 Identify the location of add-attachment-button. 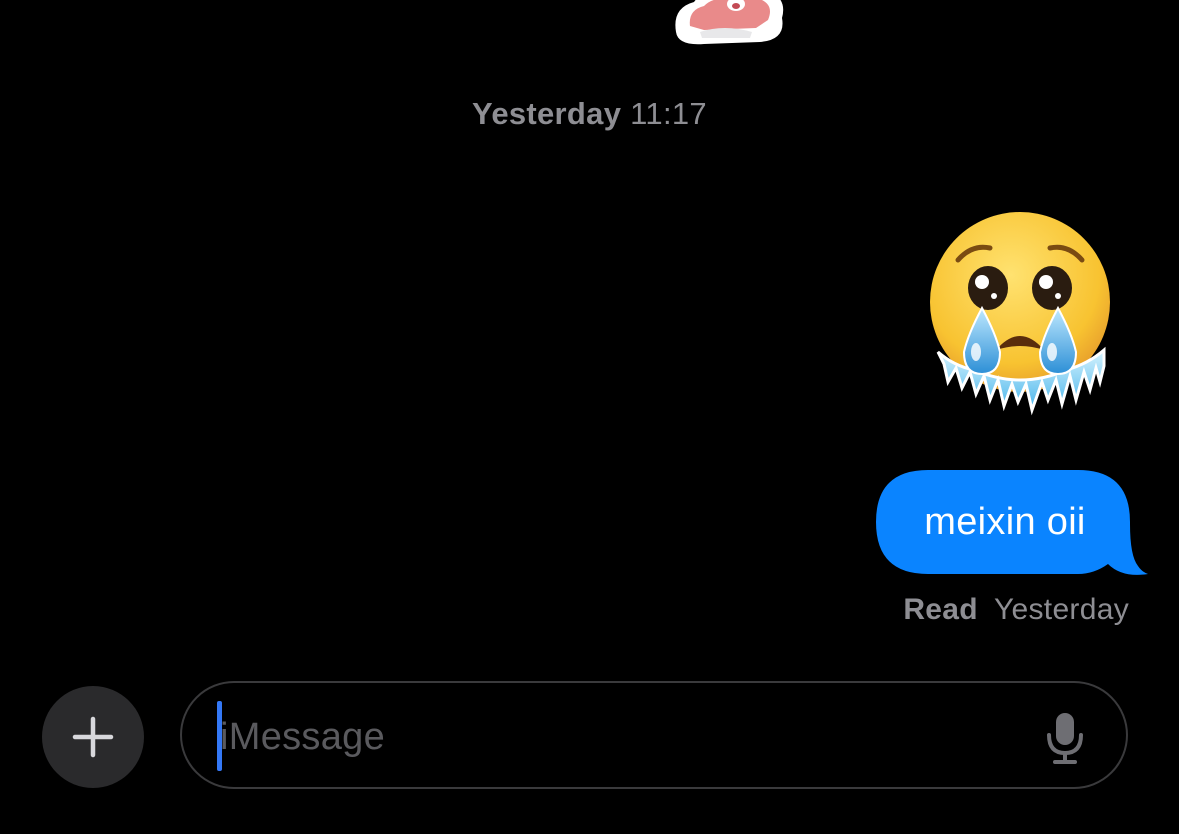
(93, 737).